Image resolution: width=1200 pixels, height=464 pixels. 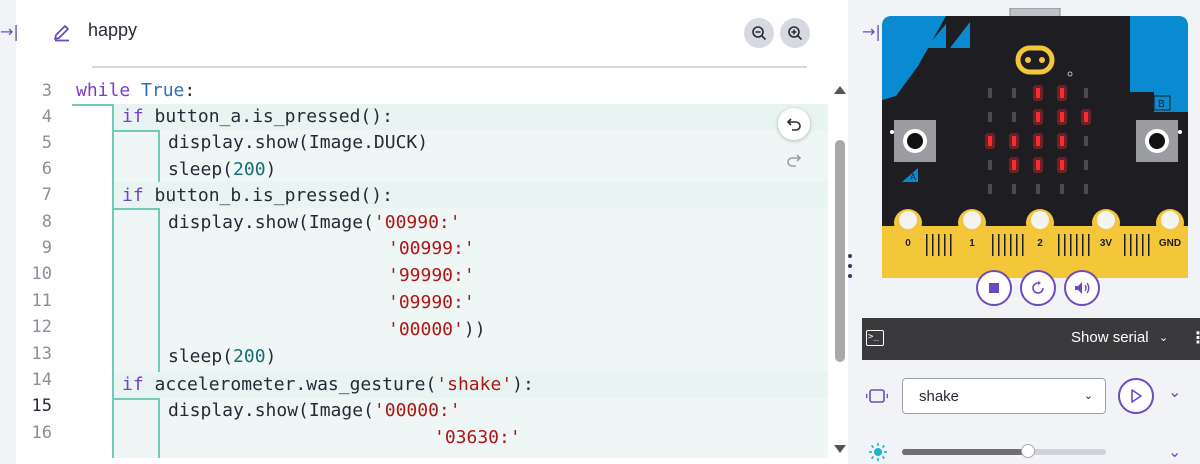 I want to click on stop-icon, so click(x=994, y=288).